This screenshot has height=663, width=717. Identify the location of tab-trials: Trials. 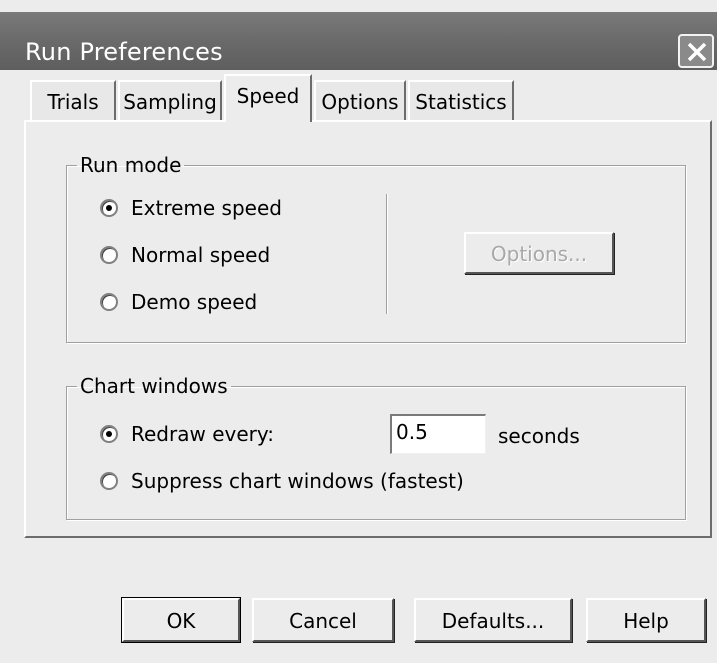
(73, 100).